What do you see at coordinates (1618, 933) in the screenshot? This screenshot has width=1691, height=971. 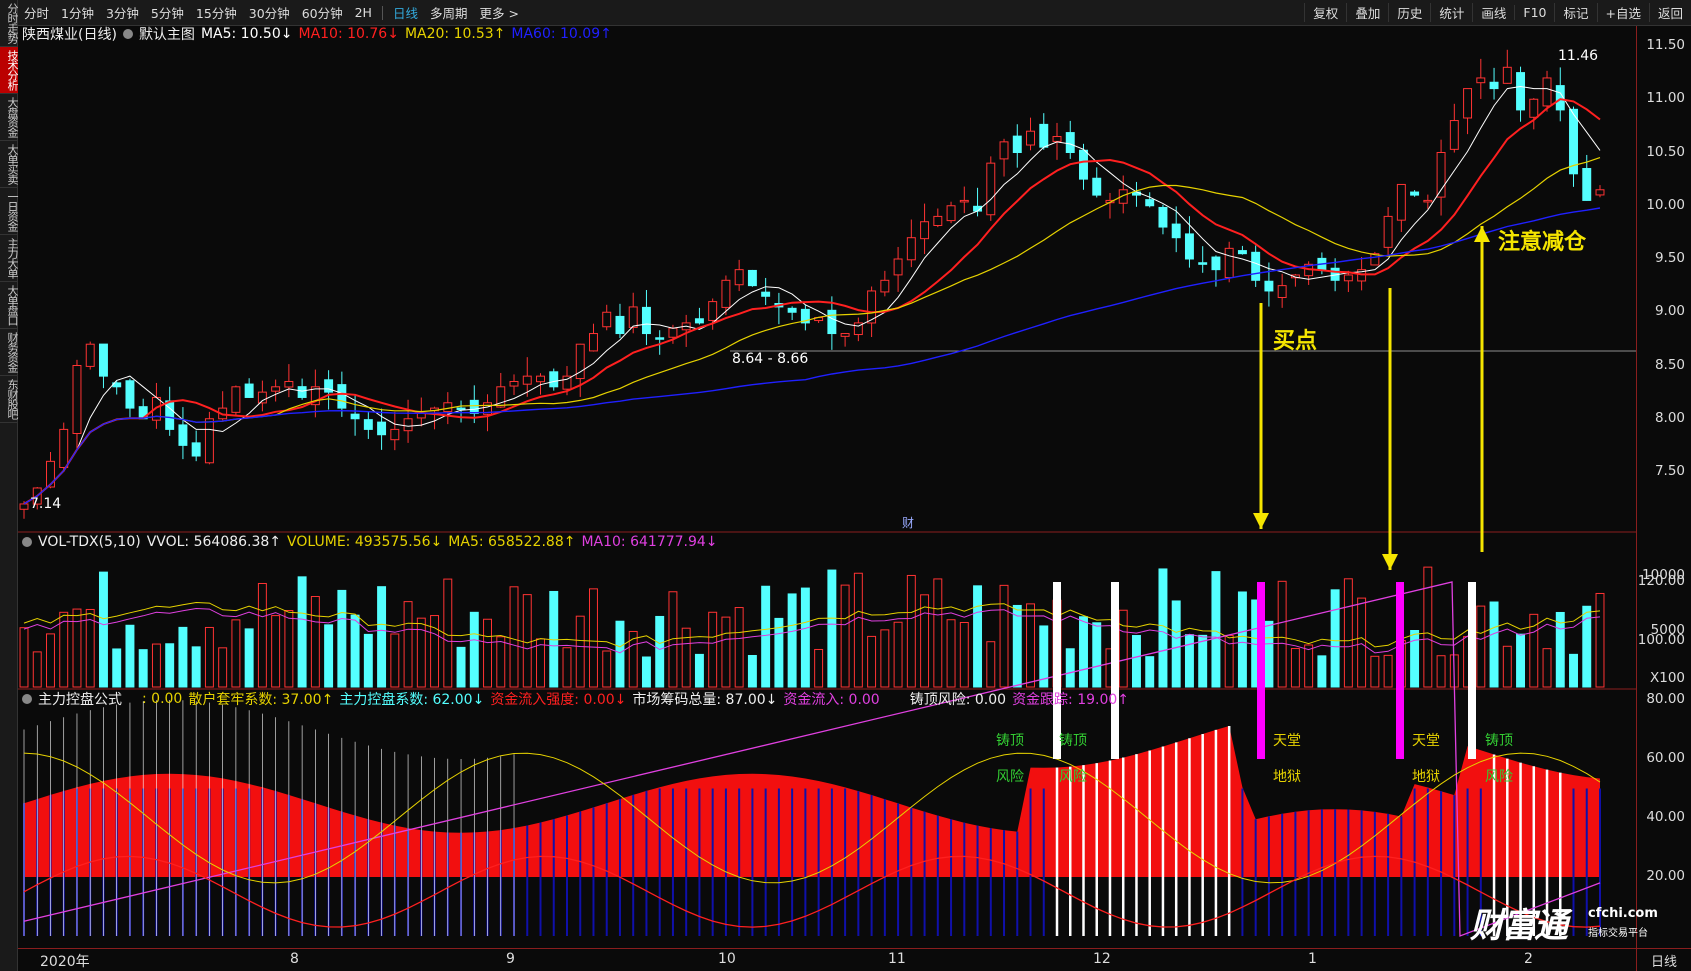 I see `watermark-sub: 指标交易平台` at bounding box center [1618, 933].